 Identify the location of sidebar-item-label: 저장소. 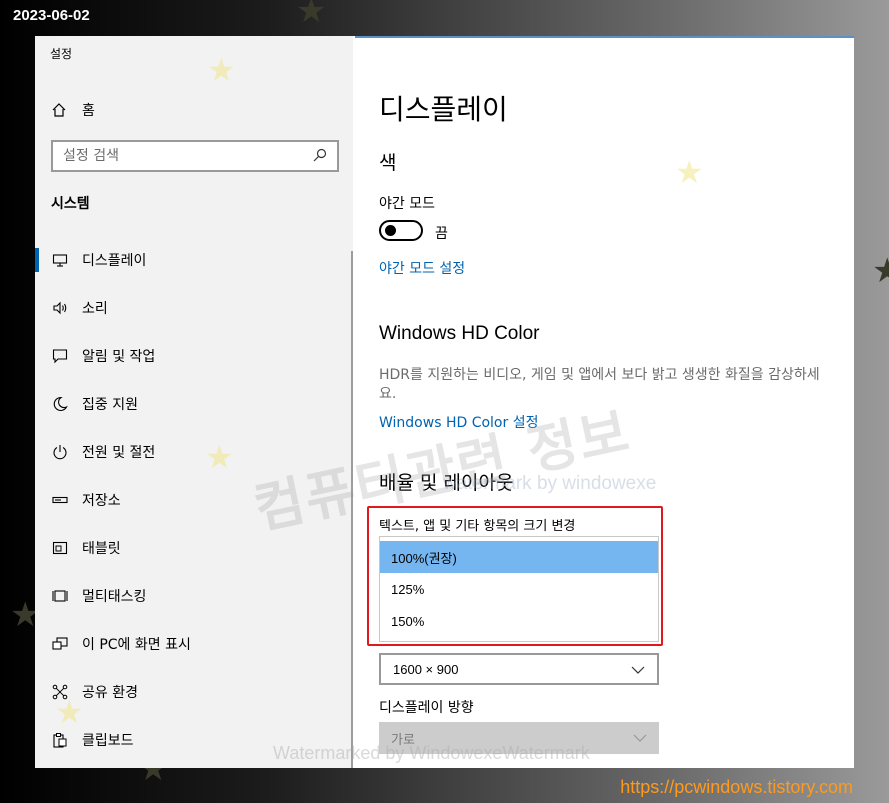
(101, 501).